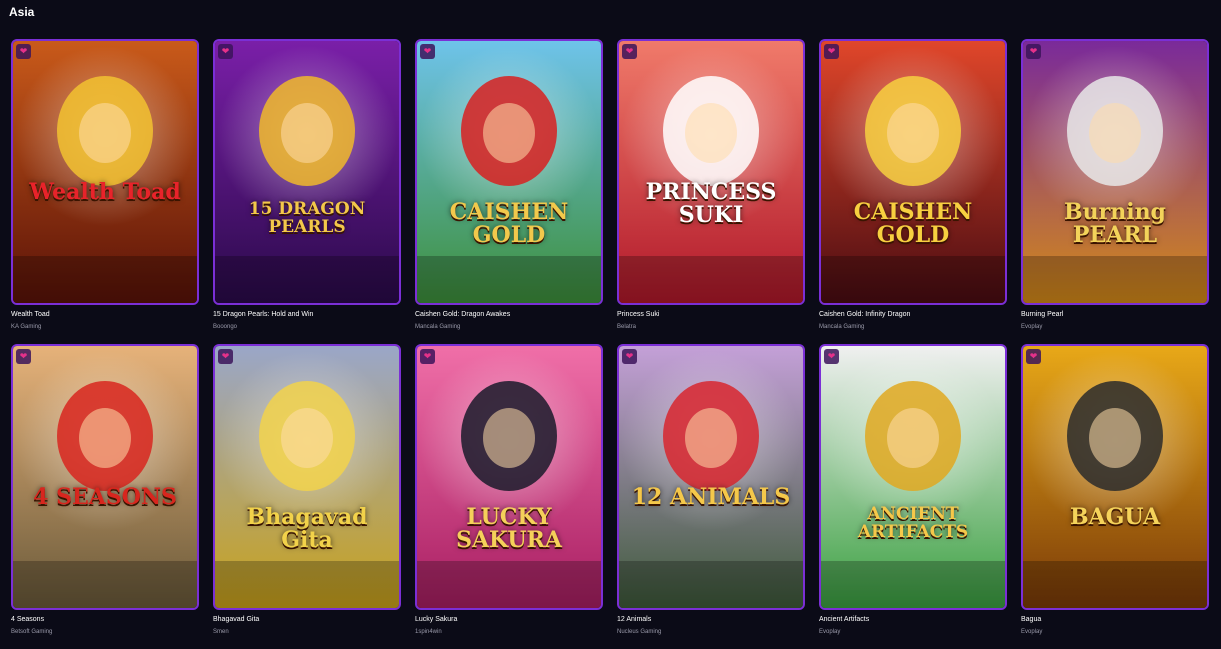  I want to click on game-logo: LUCKY SAKURA, so click(509, 529).